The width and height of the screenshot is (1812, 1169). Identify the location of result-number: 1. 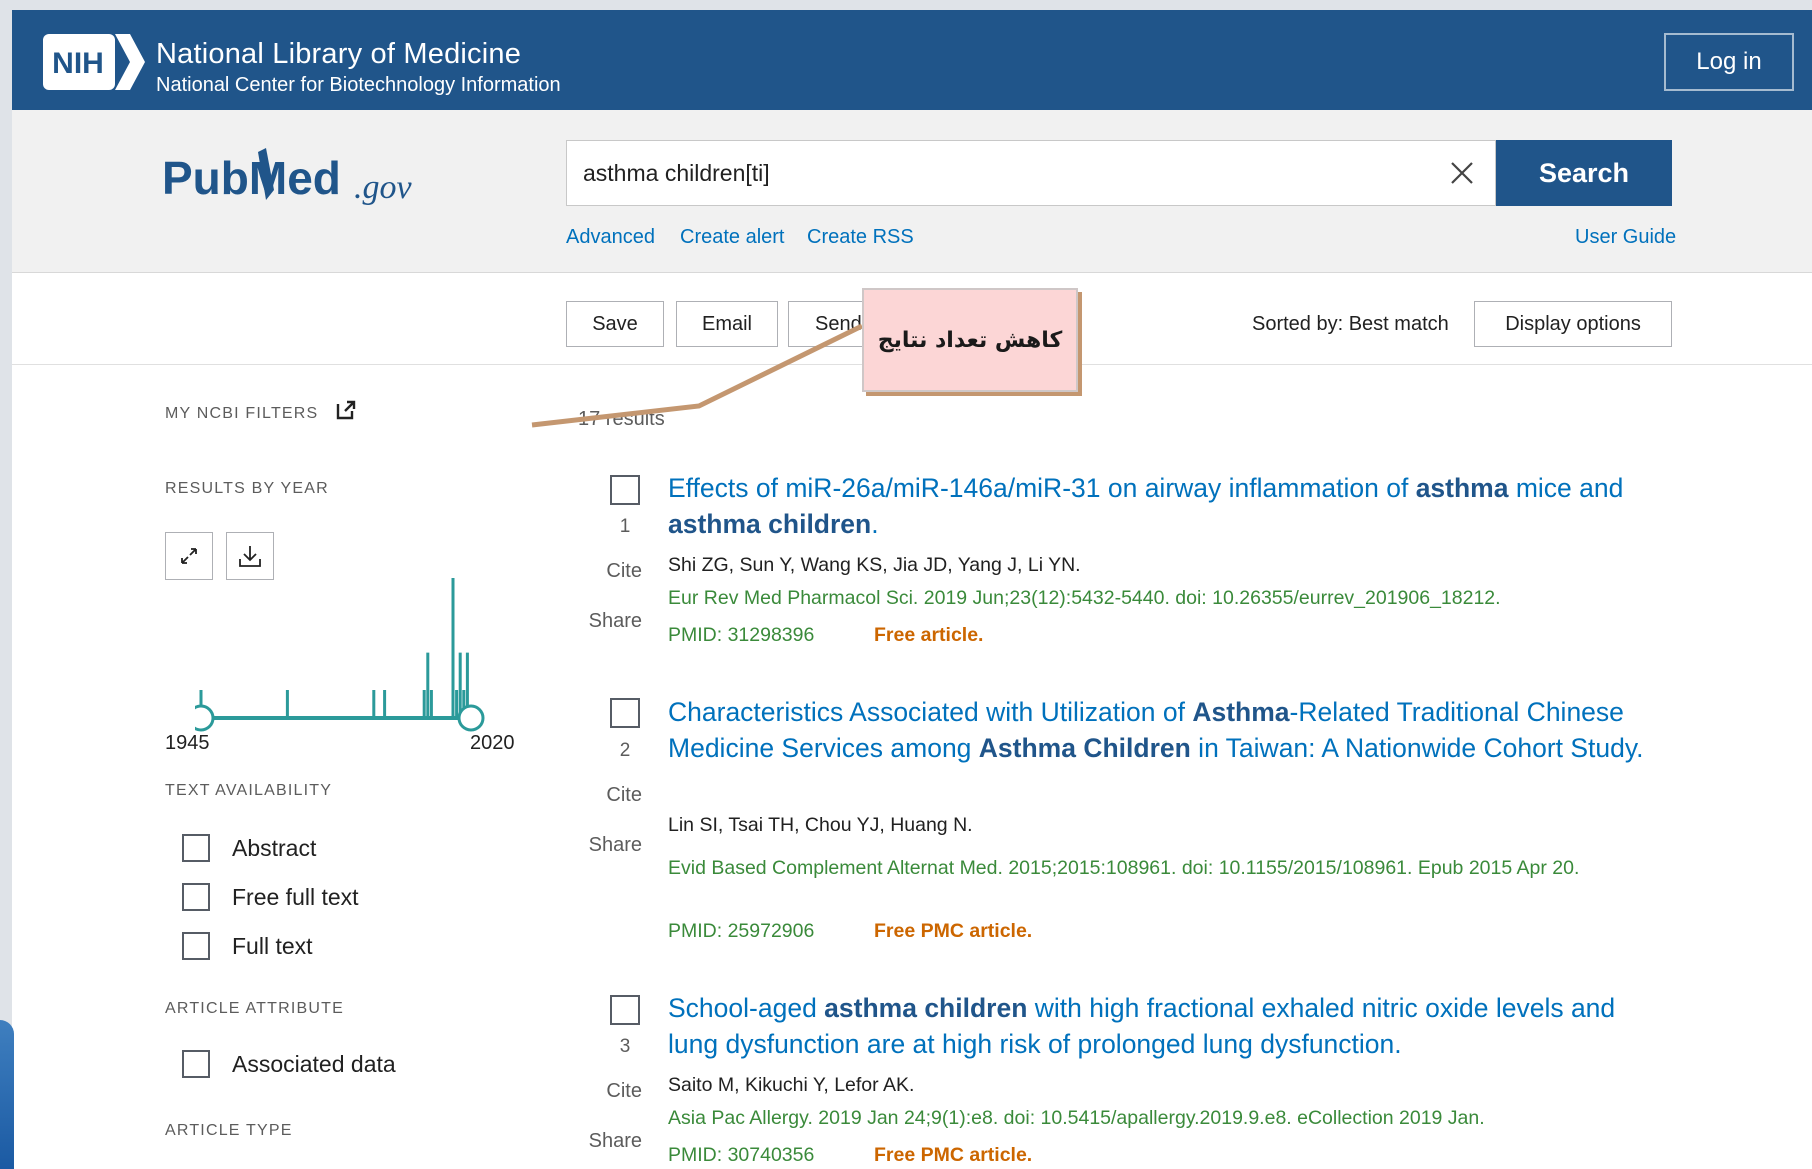
(625, 526).